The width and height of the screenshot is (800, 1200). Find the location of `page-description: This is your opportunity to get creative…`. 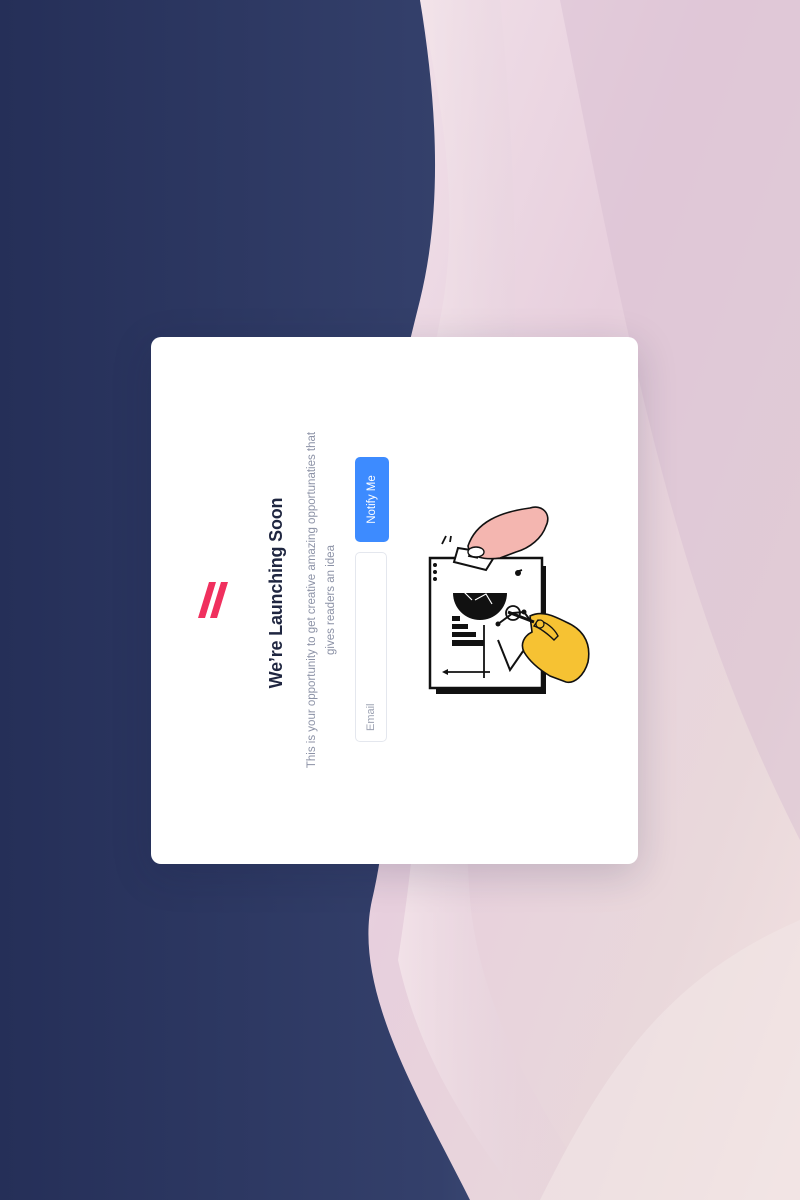

page-description: This is your opportunity to get creative… is located at coordinates (321, 600).